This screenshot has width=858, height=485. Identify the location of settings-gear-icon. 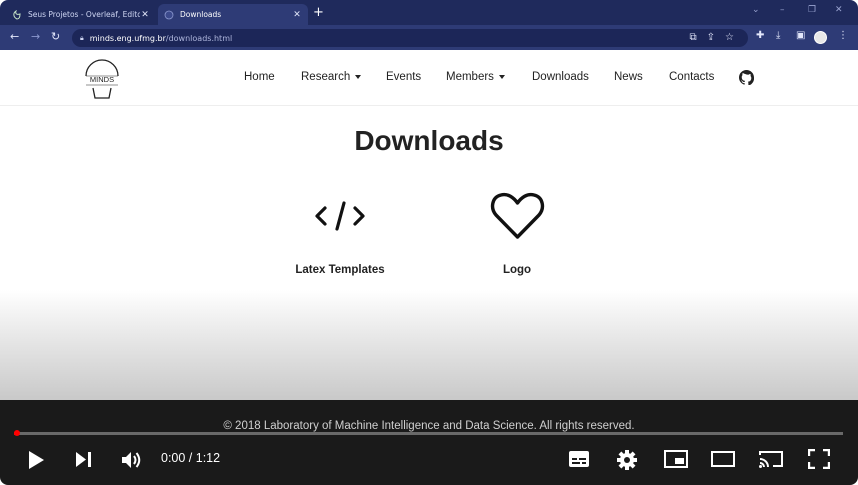
(627, 460).